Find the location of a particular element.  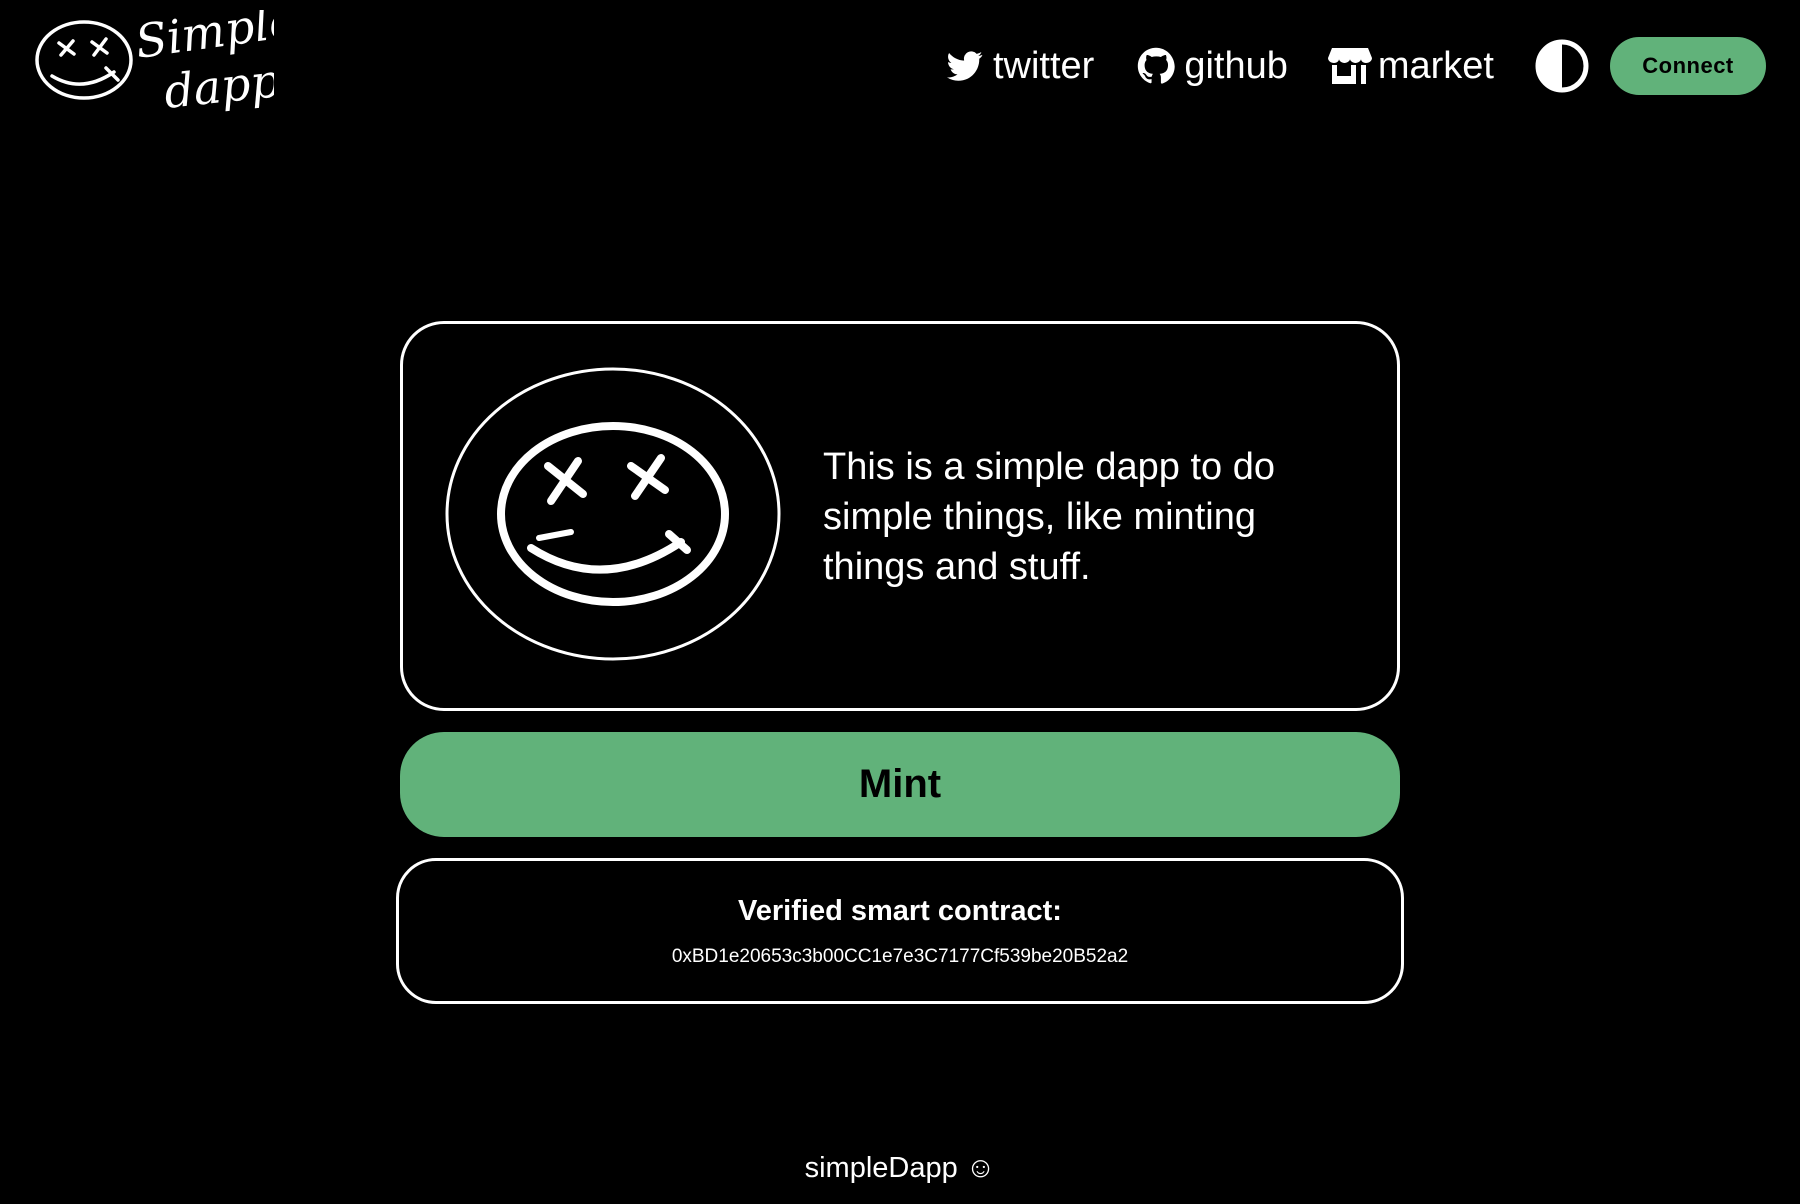

dizzy-smiley-face-icon is located at coordinates (613, 514).